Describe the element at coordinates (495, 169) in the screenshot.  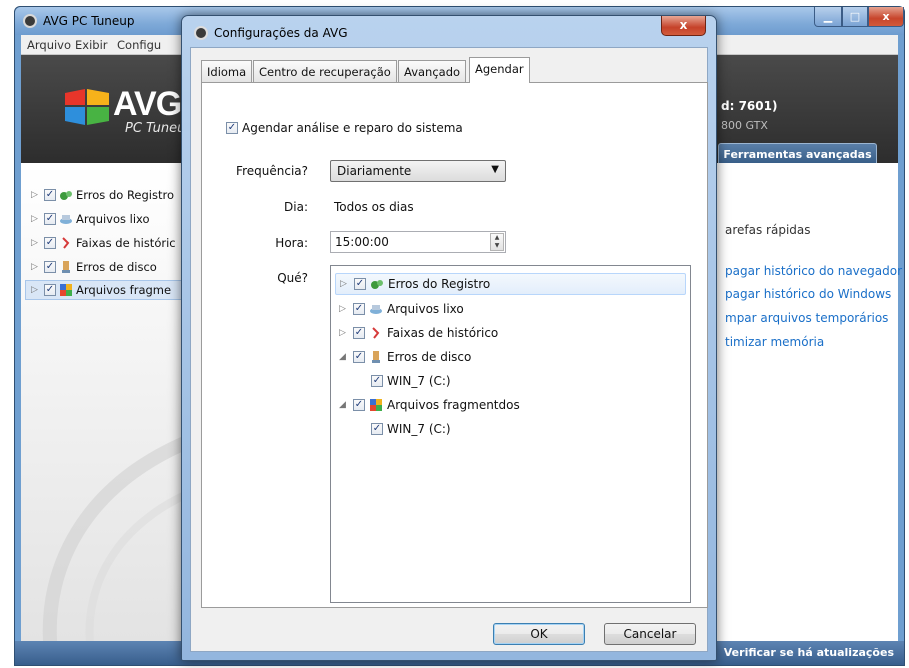
I see `dropdown-arrow-icon: ▼` at that location.